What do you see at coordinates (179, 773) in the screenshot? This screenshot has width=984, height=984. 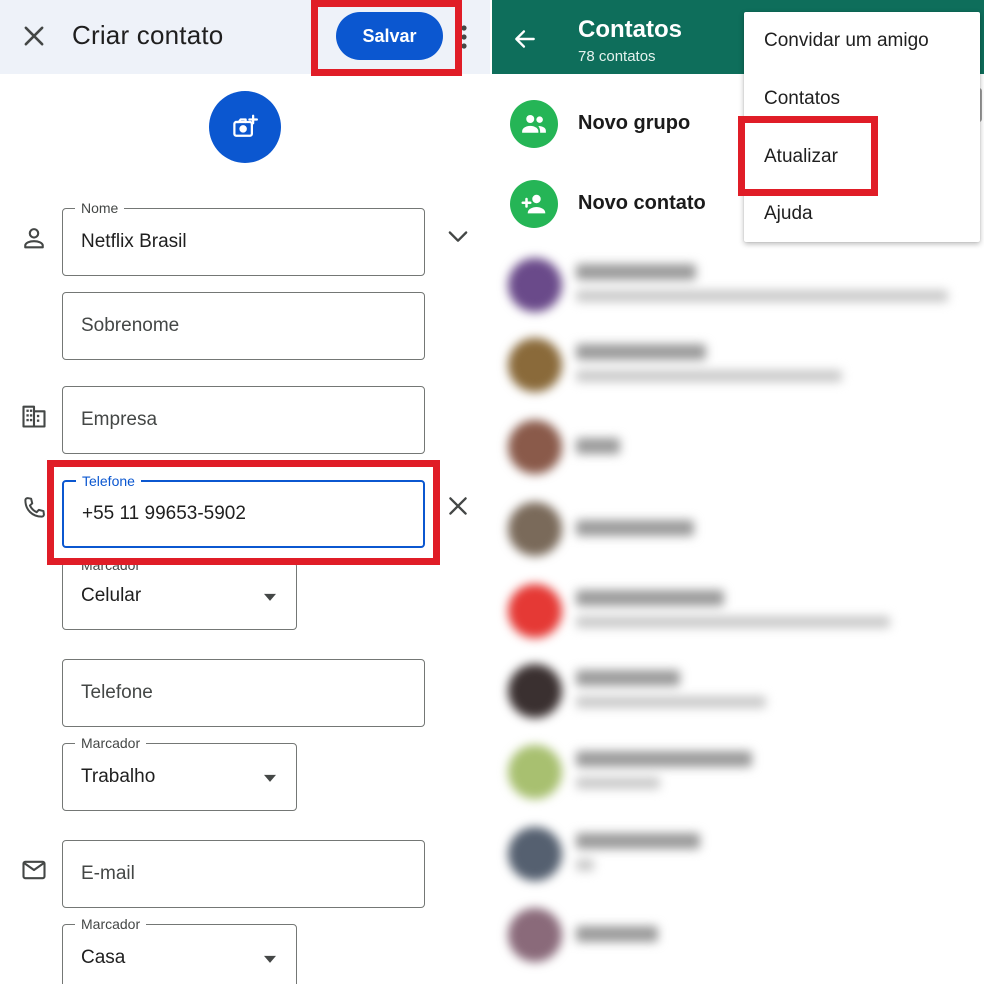 I see `phone2-type-select: Marcador Trabalho` at bounding box center [179, 773].